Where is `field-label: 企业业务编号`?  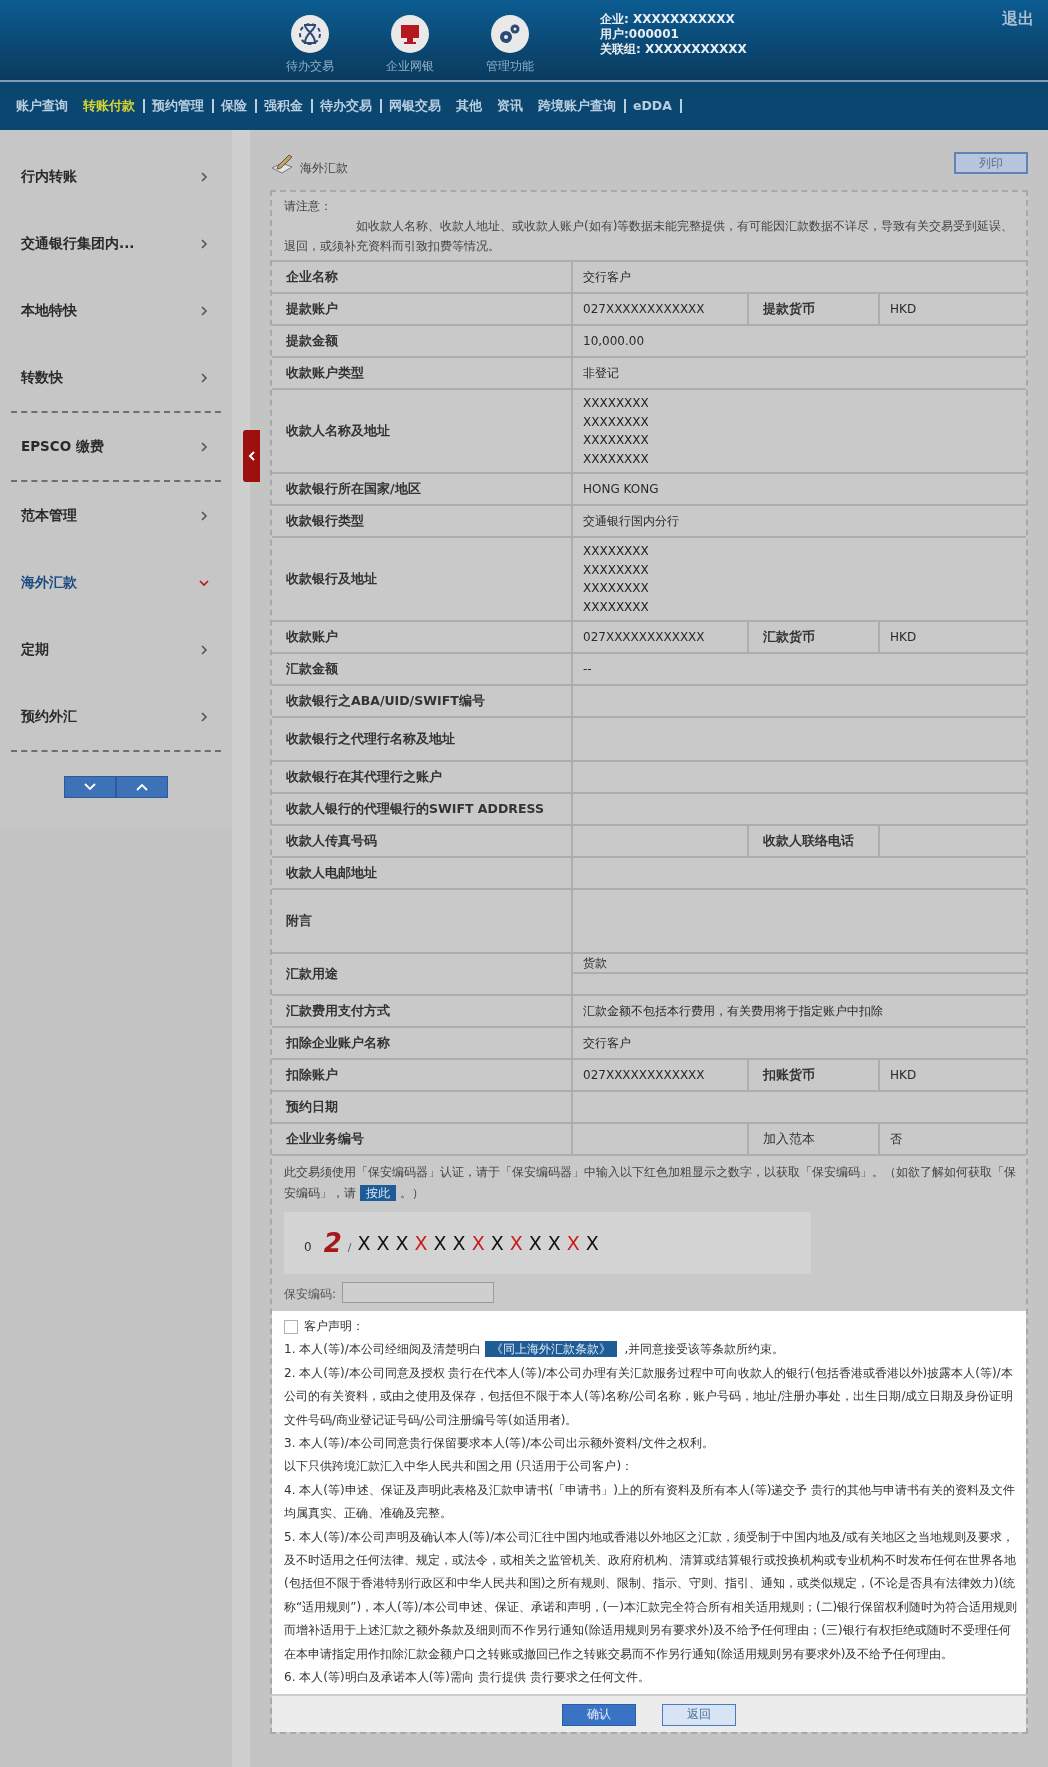 field-label: 企业业务编号 is located at coordinates (422, 1139).